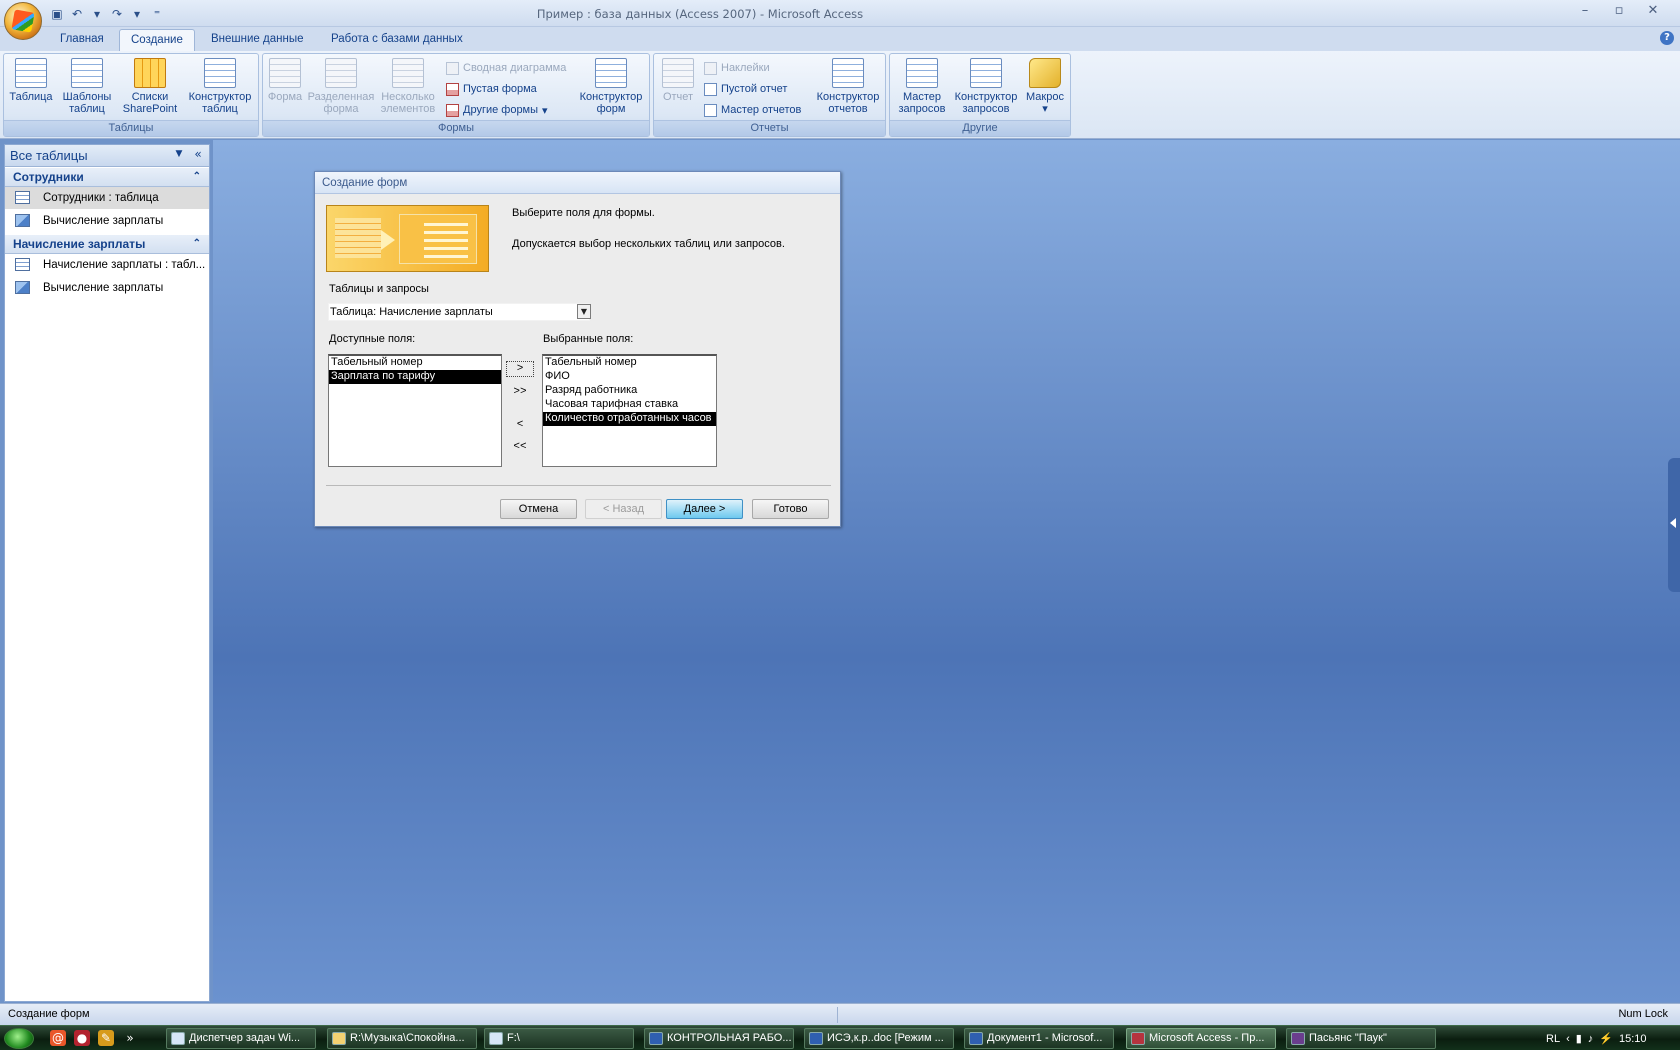  I want to click on group-tables-label: Таблицы, so click(131, 128).